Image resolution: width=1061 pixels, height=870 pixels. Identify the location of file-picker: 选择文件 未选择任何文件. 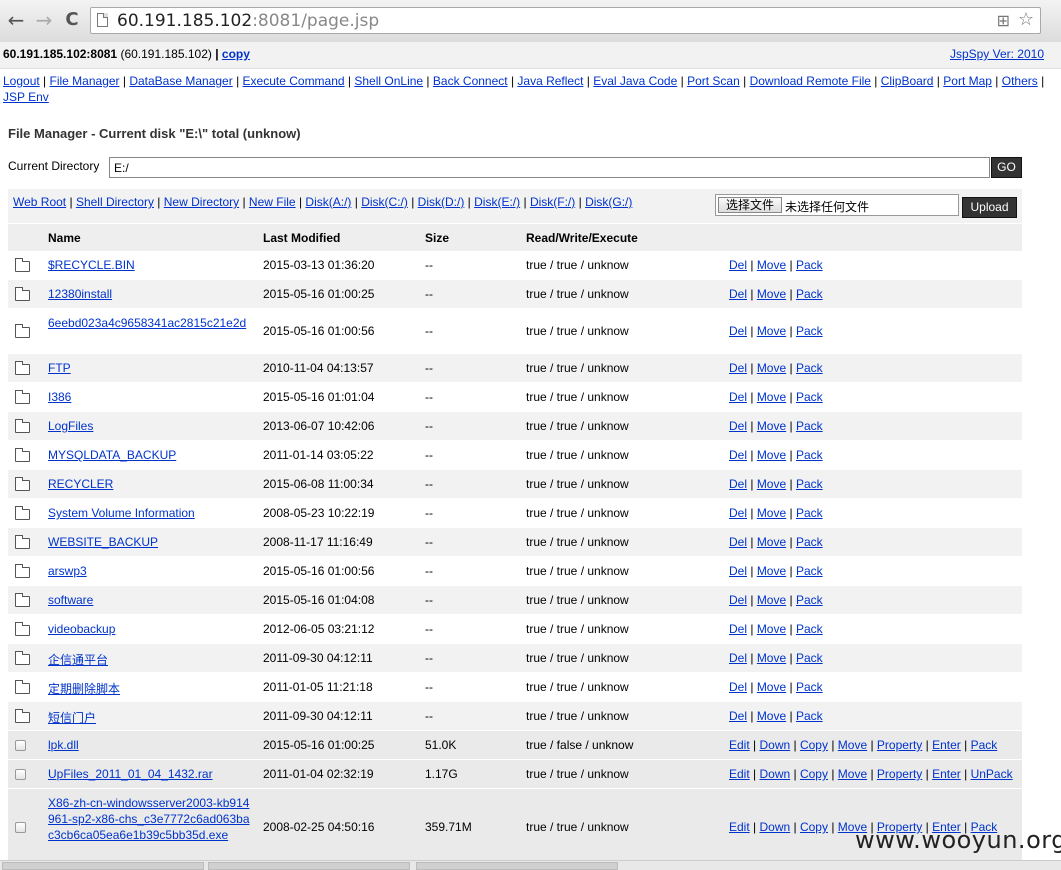
(837, 205).